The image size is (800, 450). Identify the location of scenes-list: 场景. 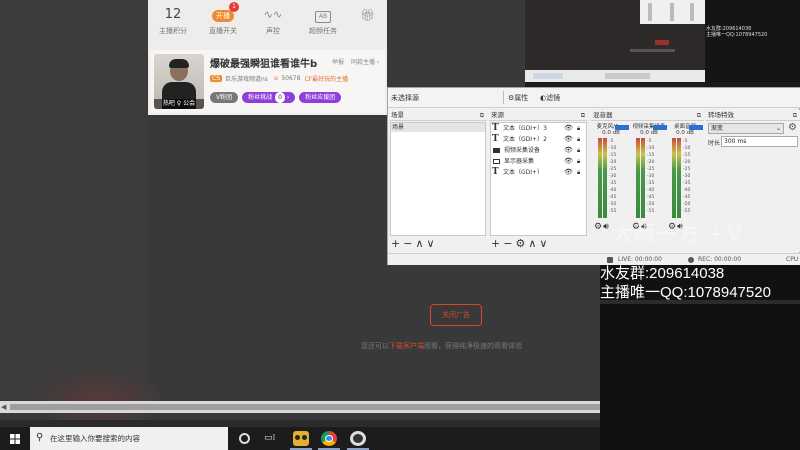
(438, 179).